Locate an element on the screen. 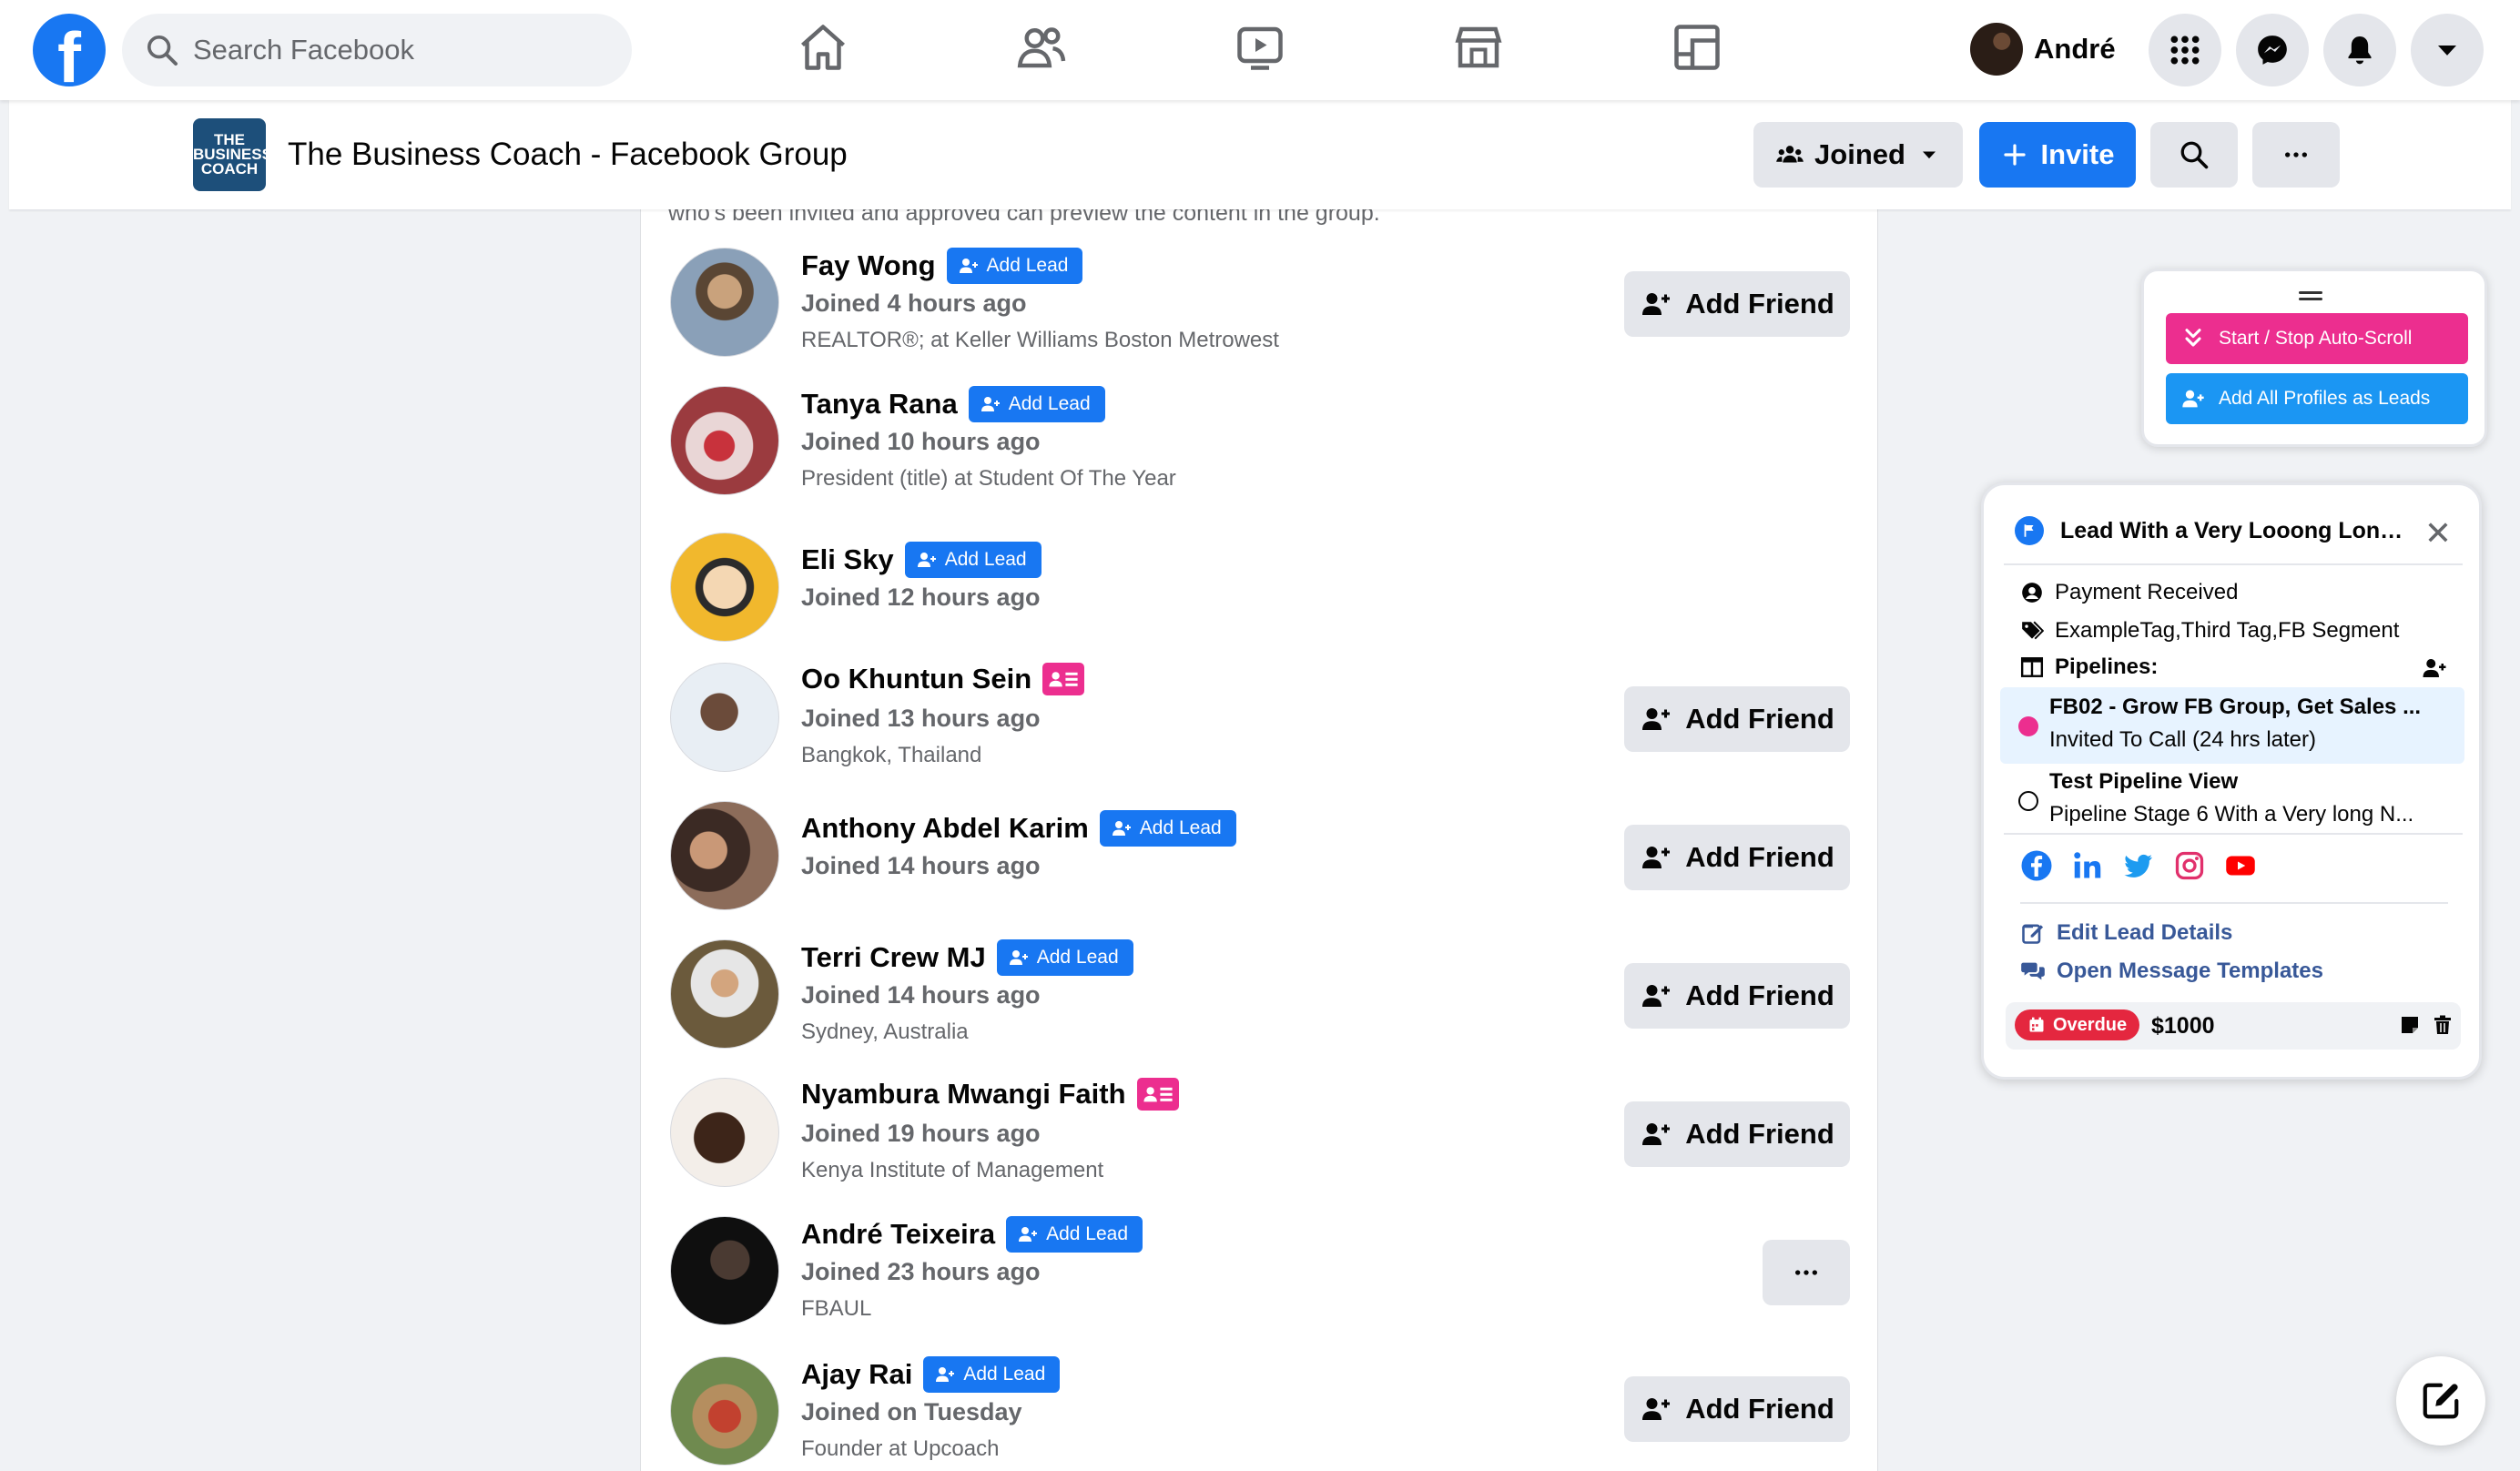 This screenshot has height=1471, width=2520. joined-time: Joined 23 hours ago is located at coordinates (921, 1271).